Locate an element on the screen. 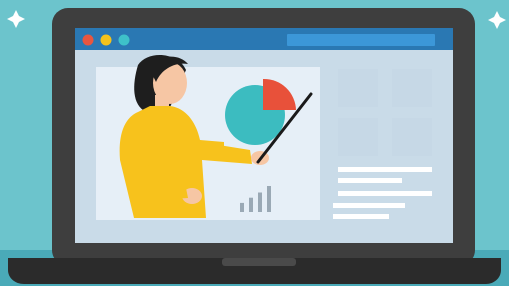 The width and height of the screenshot is (509, 286). address-bar is located at coordinates (361, 40).